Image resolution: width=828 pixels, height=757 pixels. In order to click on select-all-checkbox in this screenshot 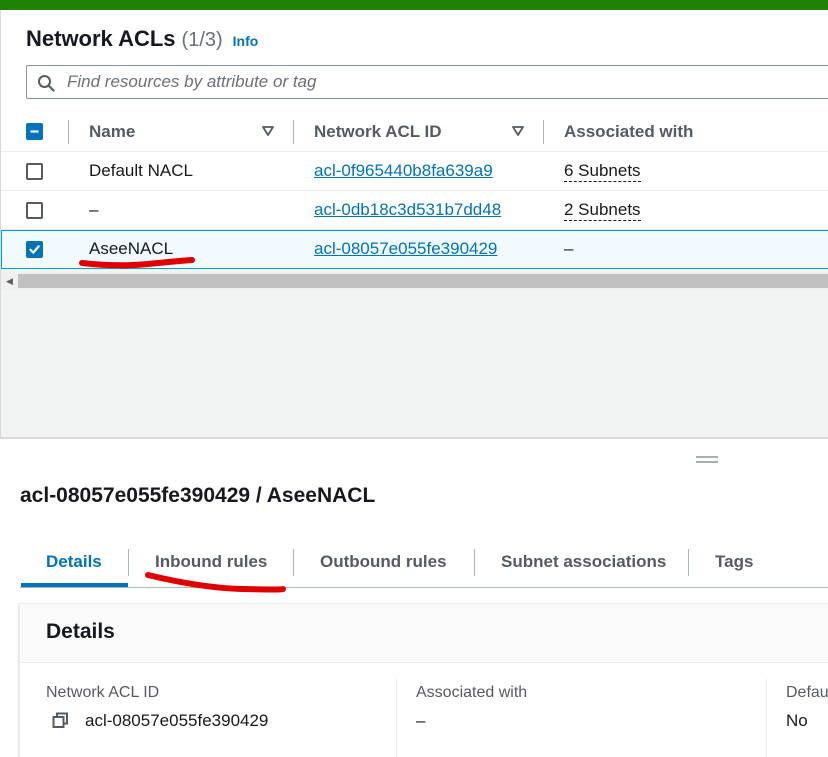, I will do `click(34, 131)`.